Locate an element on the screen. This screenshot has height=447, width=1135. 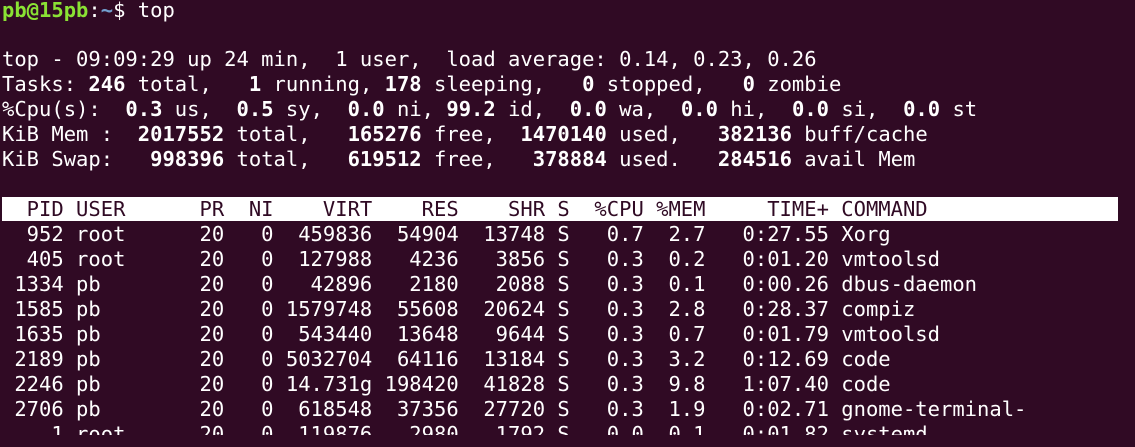
cpu-us-label: us, is located at coordinates (199, 109).